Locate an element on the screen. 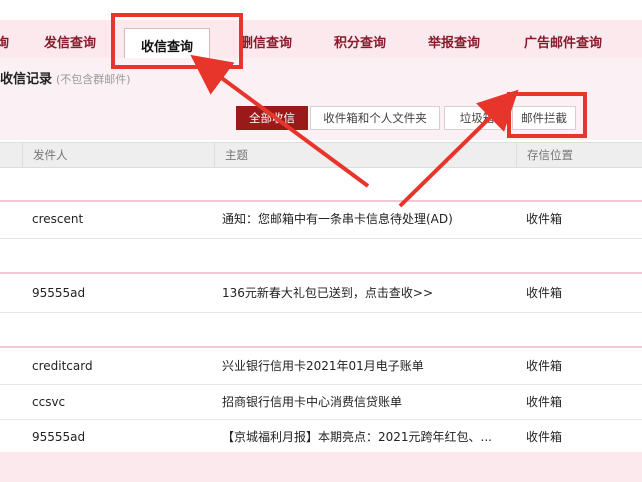  arrow-to-blocked-filter is located at coordinates (458, 148).